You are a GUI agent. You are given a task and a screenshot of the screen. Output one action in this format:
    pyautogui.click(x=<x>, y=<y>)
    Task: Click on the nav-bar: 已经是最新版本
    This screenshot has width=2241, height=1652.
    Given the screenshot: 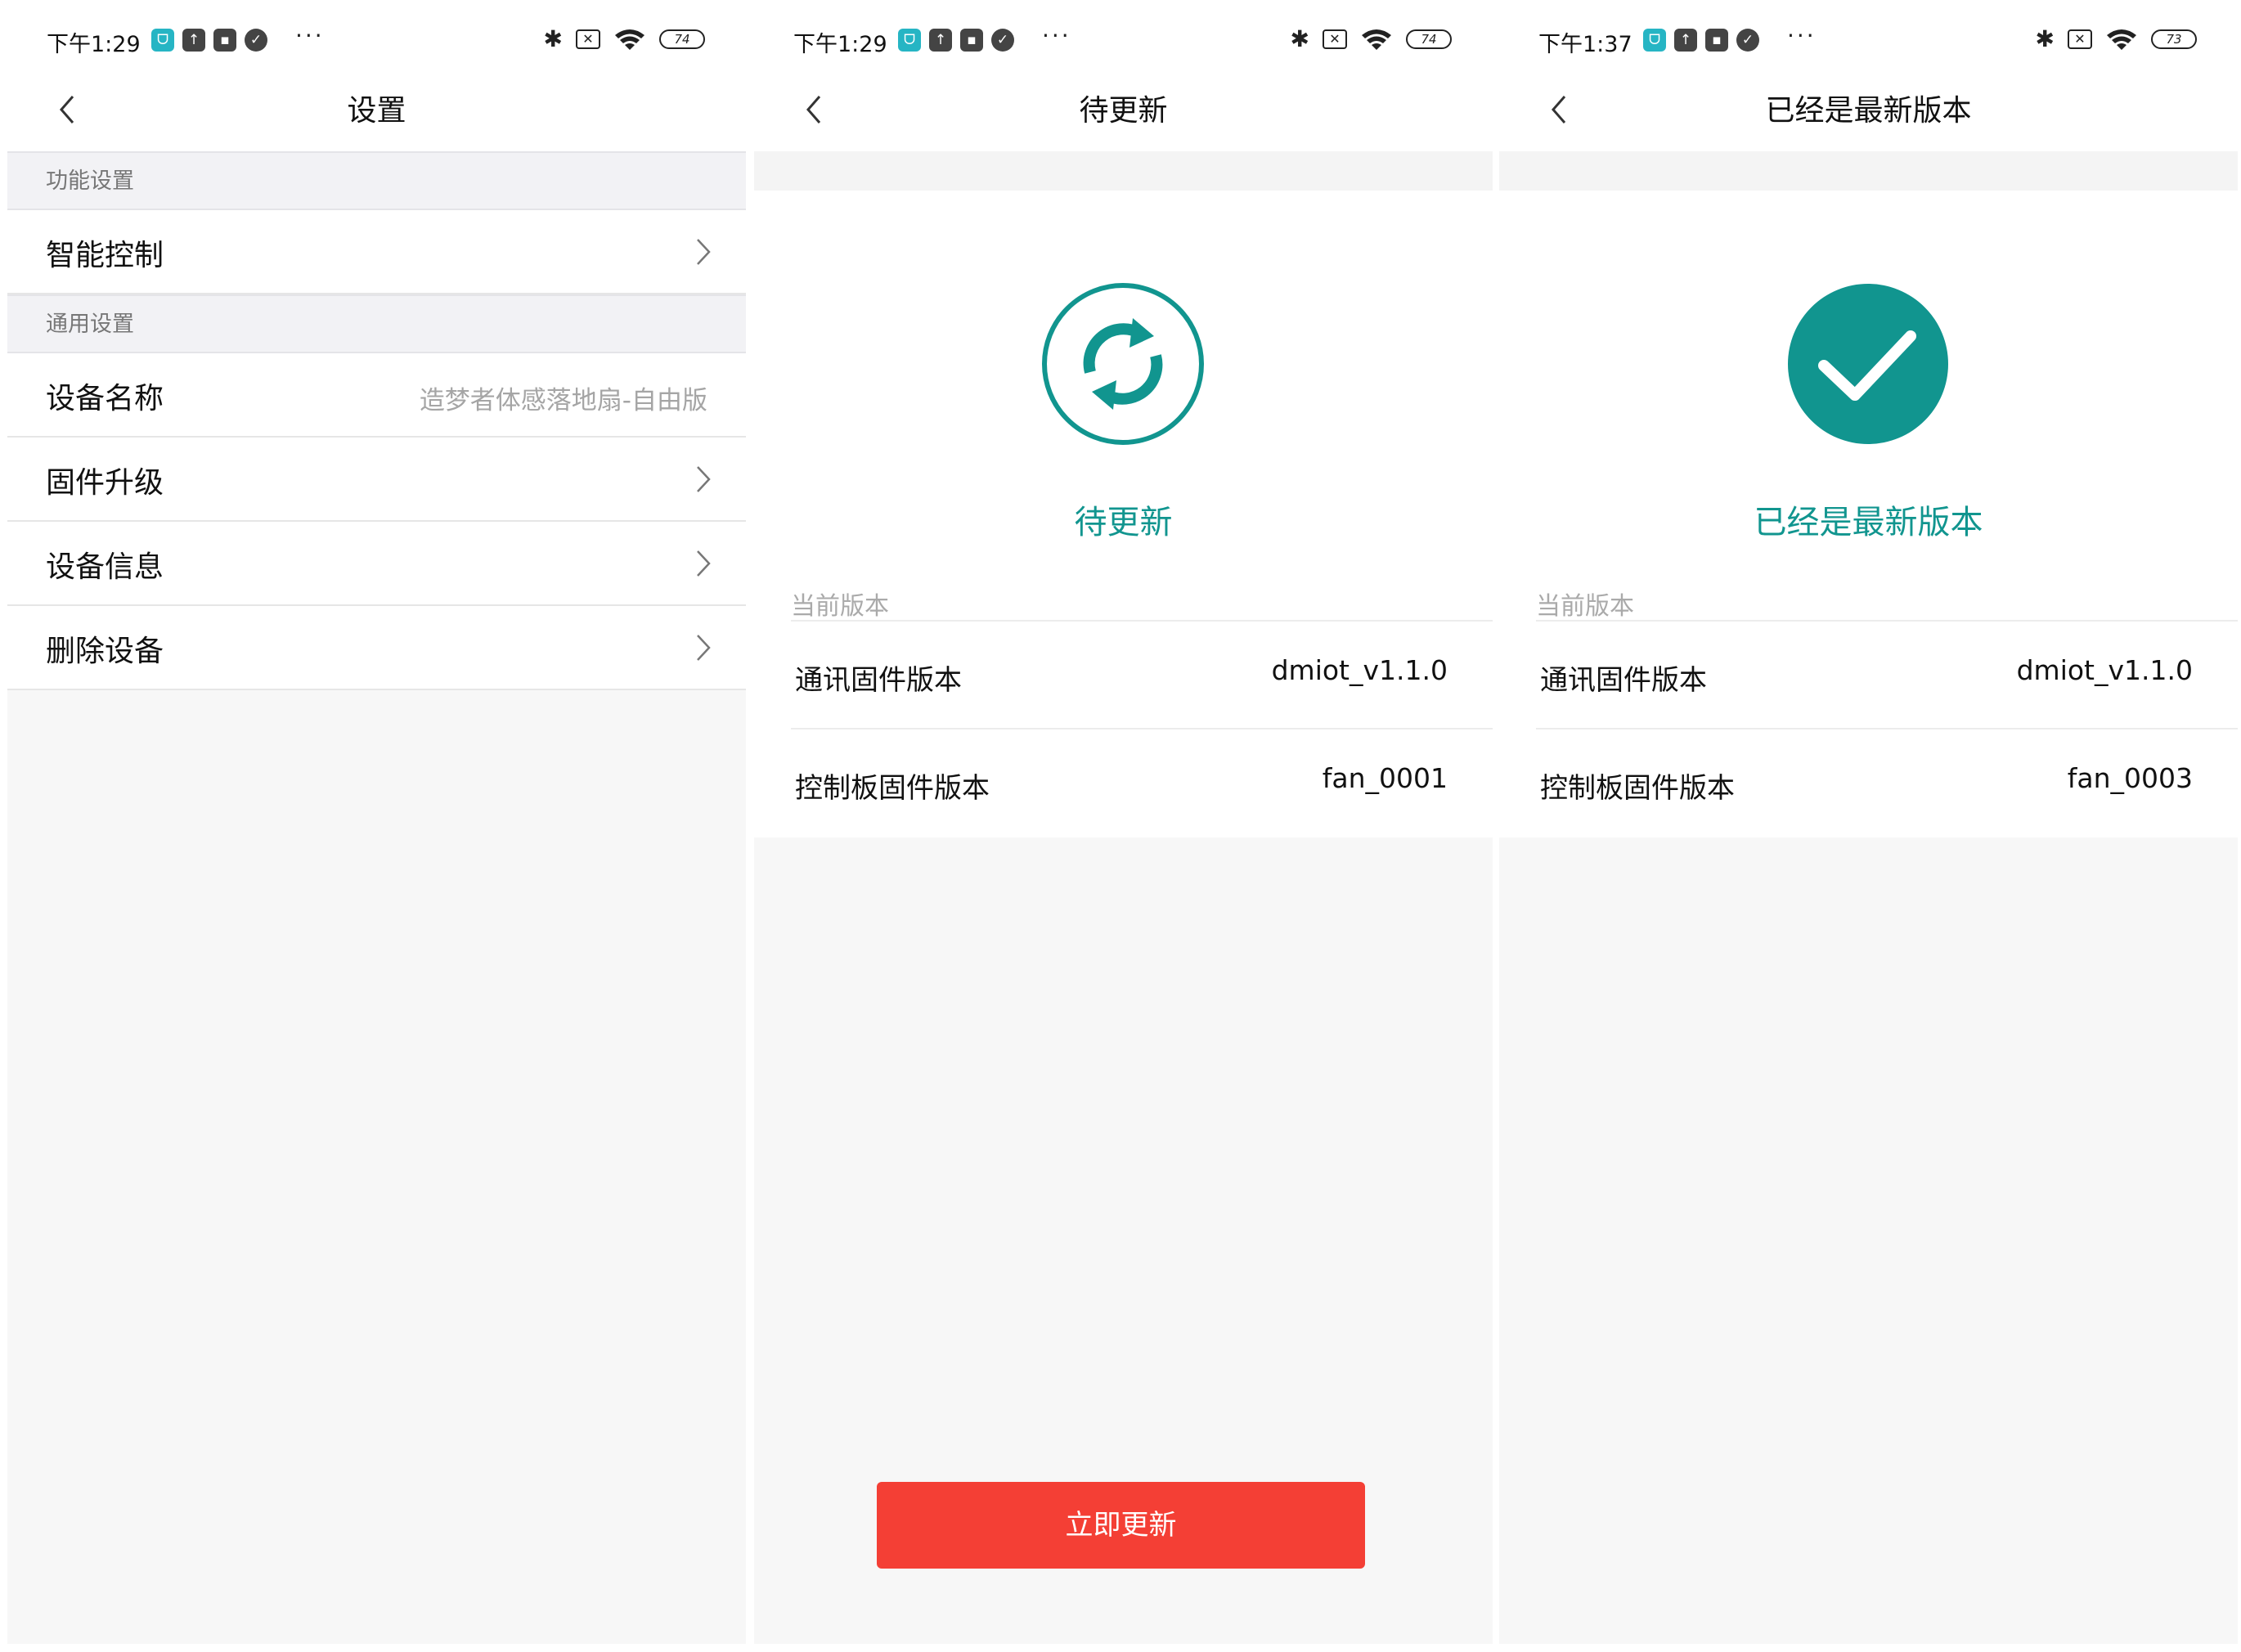 What is the action you would take?
    pyautogui.click(x=1869, y=116)
    